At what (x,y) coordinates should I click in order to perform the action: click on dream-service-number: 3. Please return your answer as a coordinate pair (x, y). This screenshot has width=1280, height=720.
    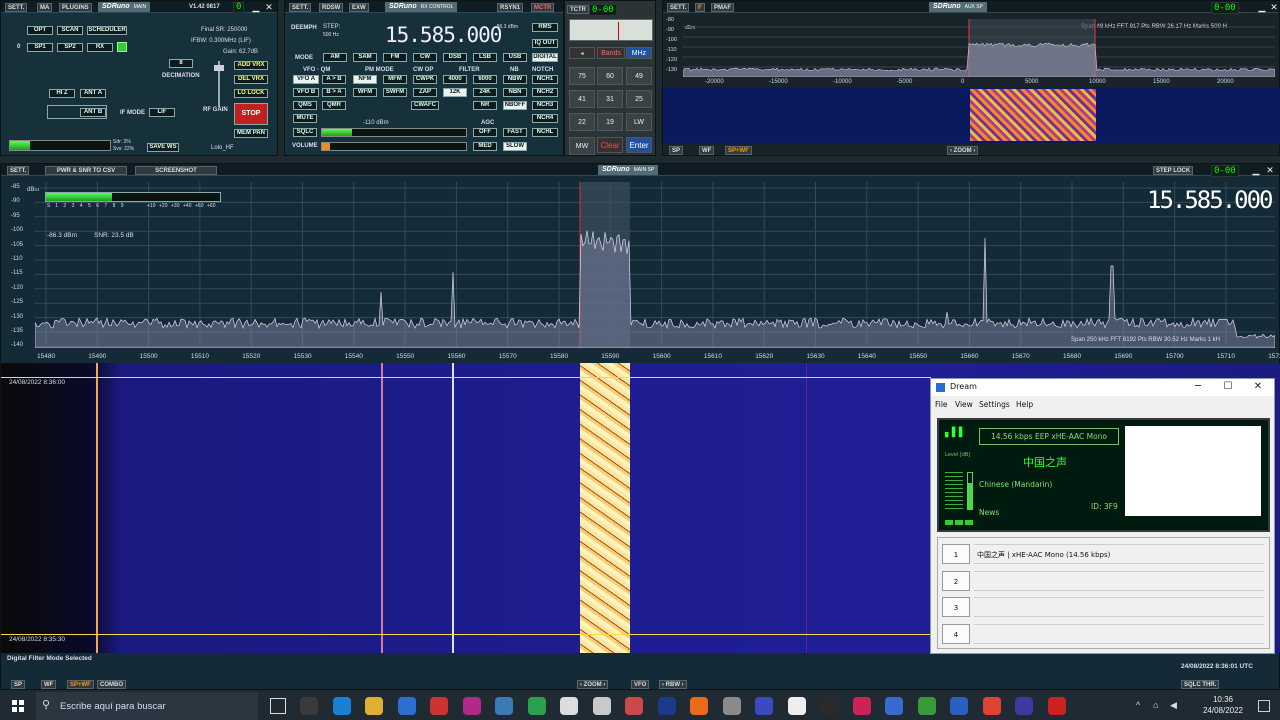
    Looking at the image, I should click on (956, 607).